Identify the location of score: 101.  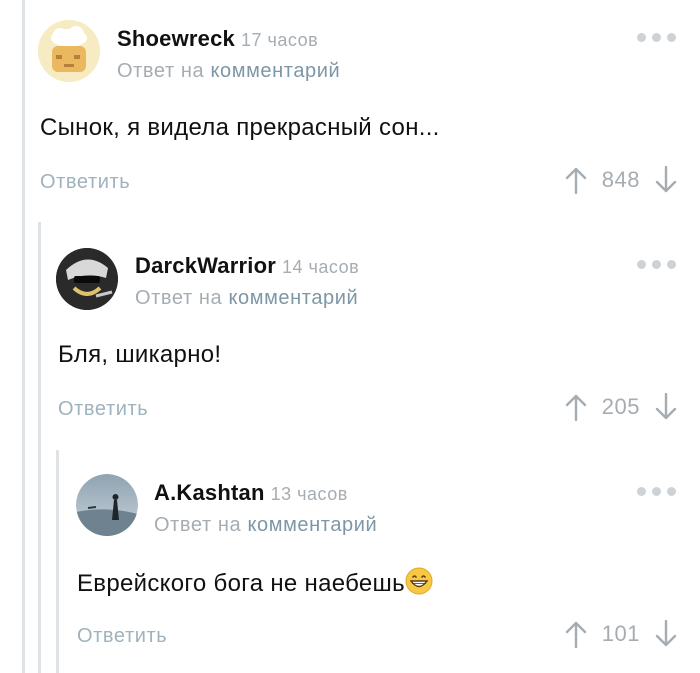
(620, 633).